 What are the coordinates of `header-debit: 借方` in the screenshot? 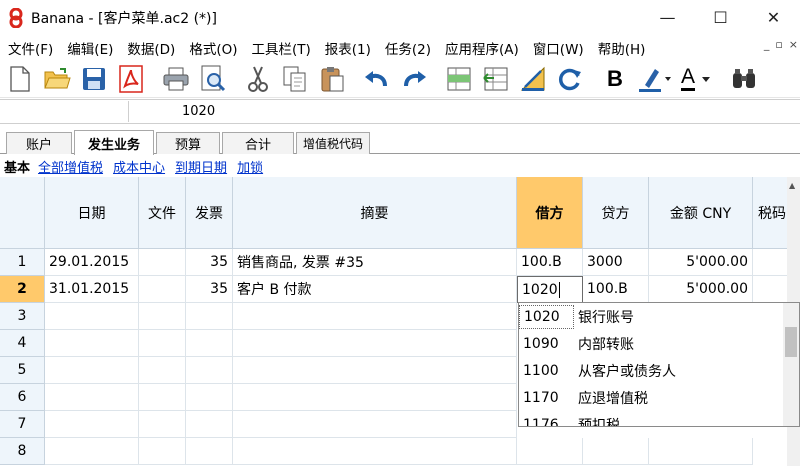 It's located at (550, 213).